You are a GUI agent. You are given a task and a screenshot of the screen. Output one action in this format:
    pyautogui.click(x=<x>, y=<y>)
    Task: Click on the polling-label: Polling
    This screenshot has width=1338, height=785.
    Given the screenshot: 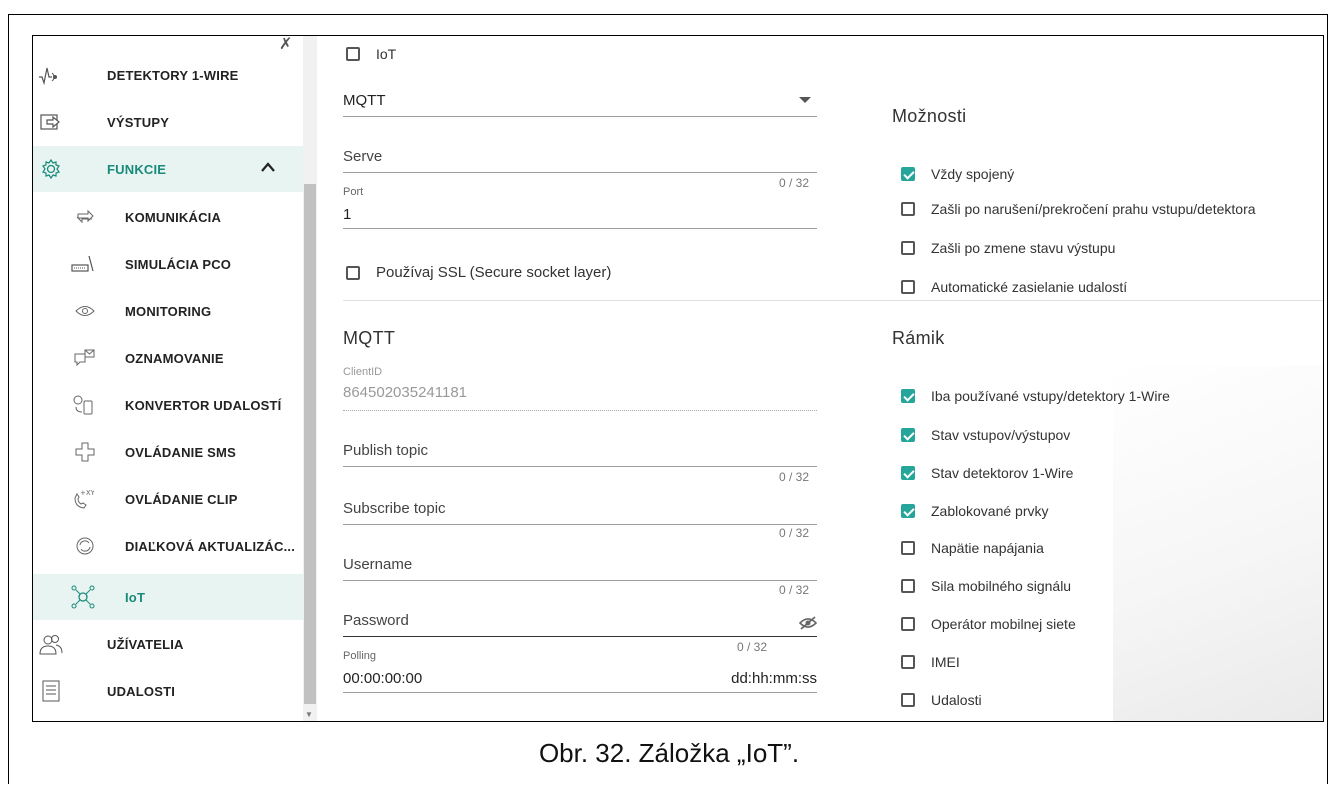 What is the action you would take?
    pyautogui.click(x=360, y=656)
    